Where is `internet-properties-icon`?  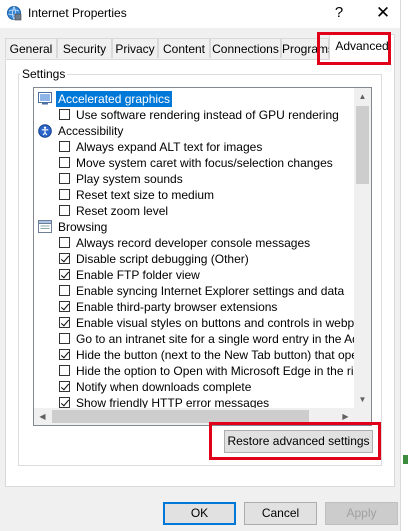 internet-properties-icon is located at coordinates (14, 13).